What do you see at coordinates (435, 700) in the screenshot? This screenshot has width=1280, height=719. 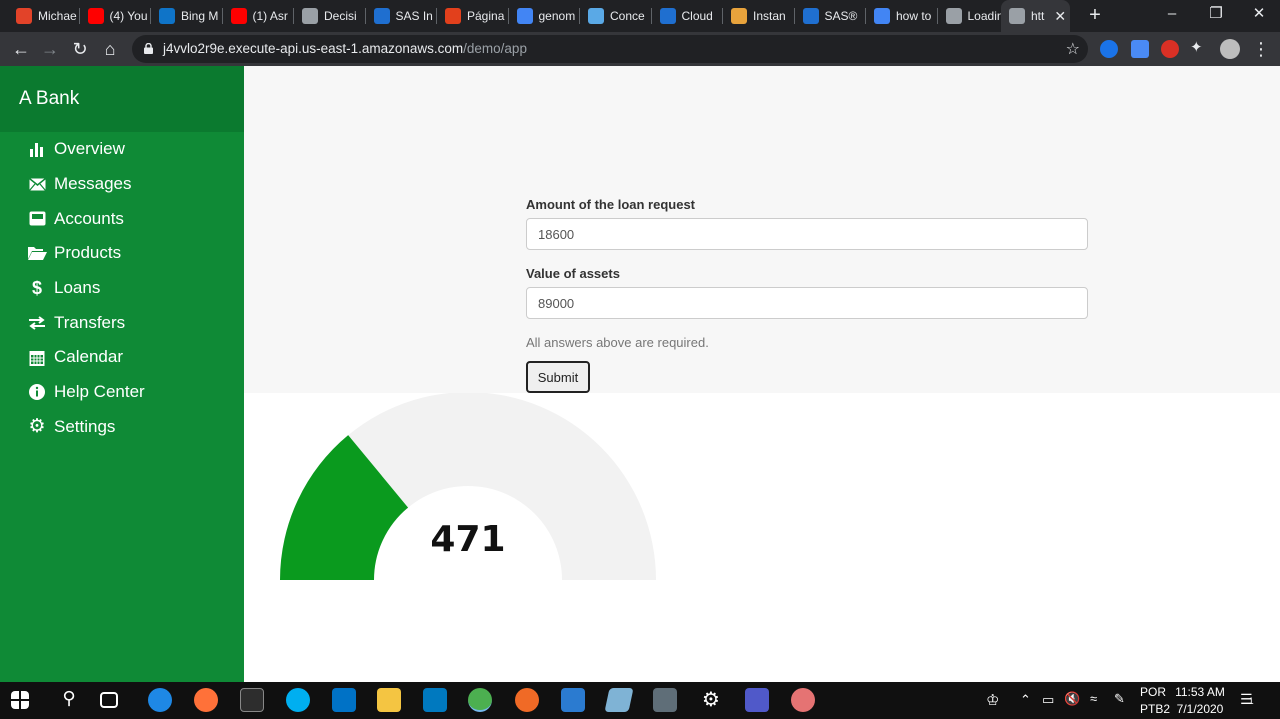 I see `trello-icon` at bounding box center [435, 700].